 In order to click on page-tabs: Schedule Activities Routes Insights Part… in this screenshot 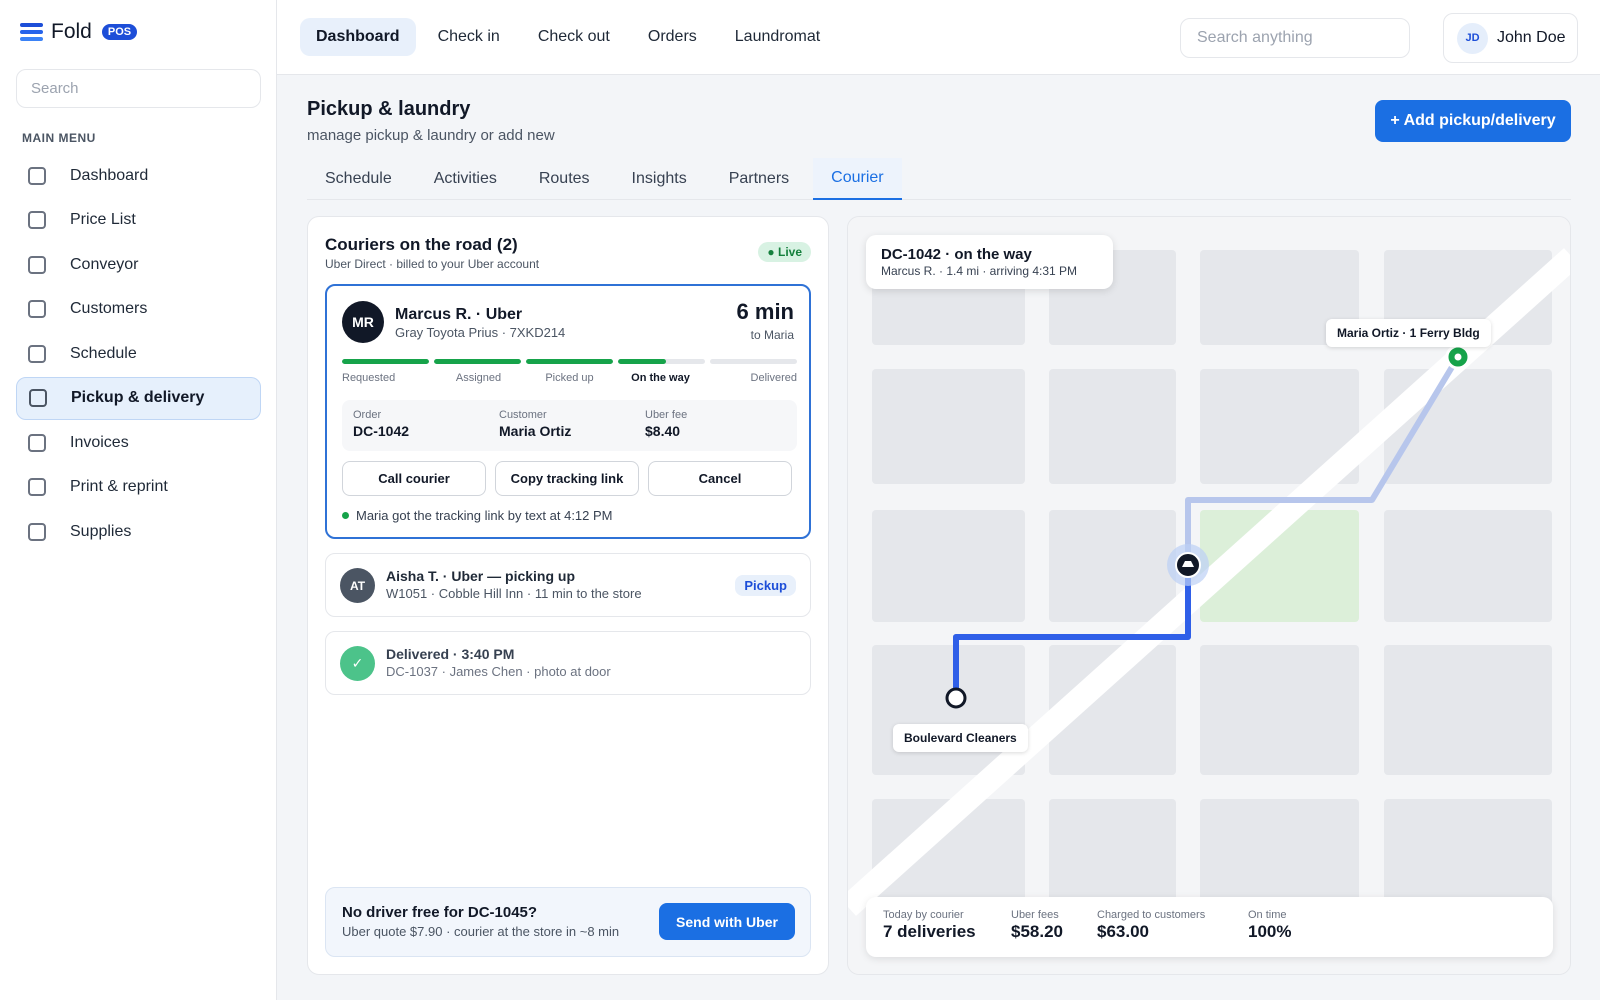, I will do `click(939, 179)`.